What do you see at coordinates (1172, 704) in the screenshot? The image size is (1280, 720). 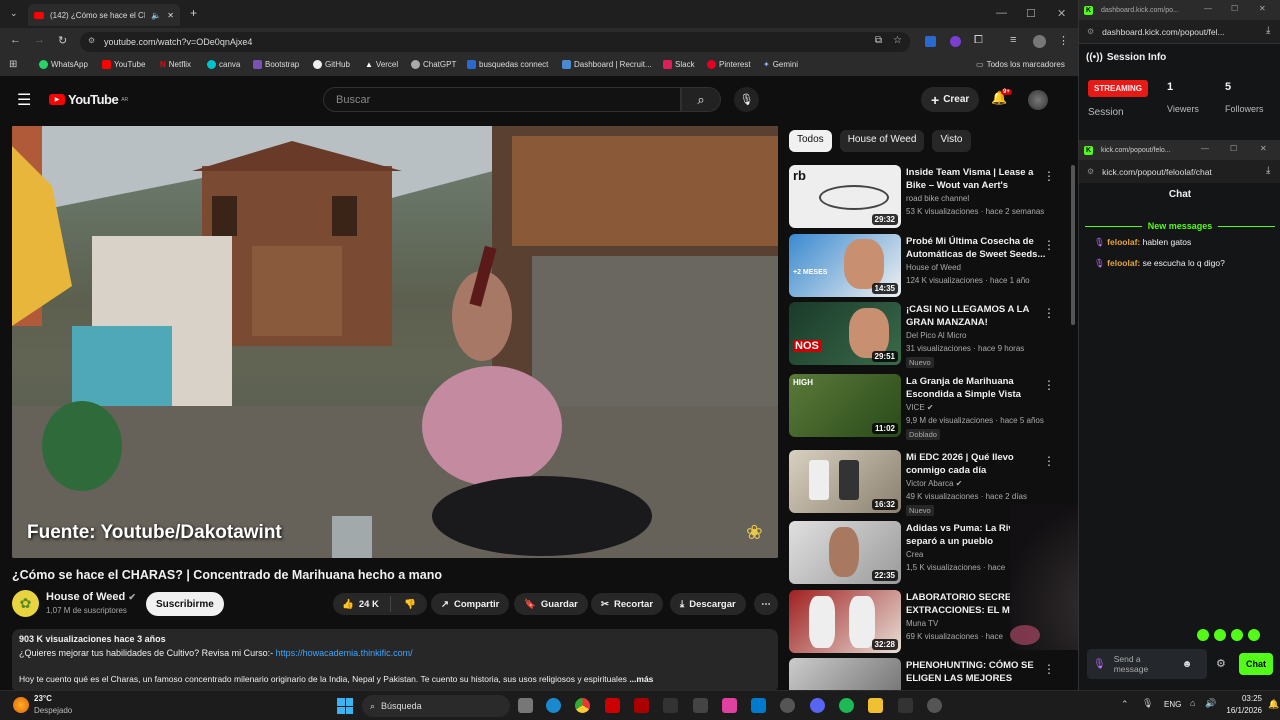 I see `language-indicator: ENG` at bounding box center [1172, 704].